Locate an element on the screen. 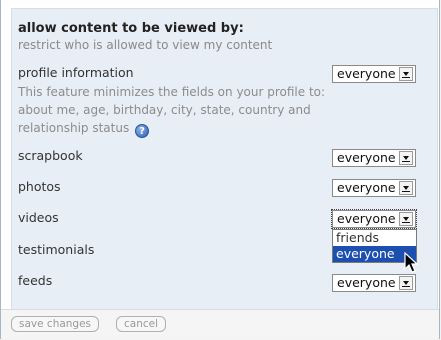 Image resolution: width=441 pixels, height=340 pixels. photos-select: everyone is located at coordinates (374, 188).